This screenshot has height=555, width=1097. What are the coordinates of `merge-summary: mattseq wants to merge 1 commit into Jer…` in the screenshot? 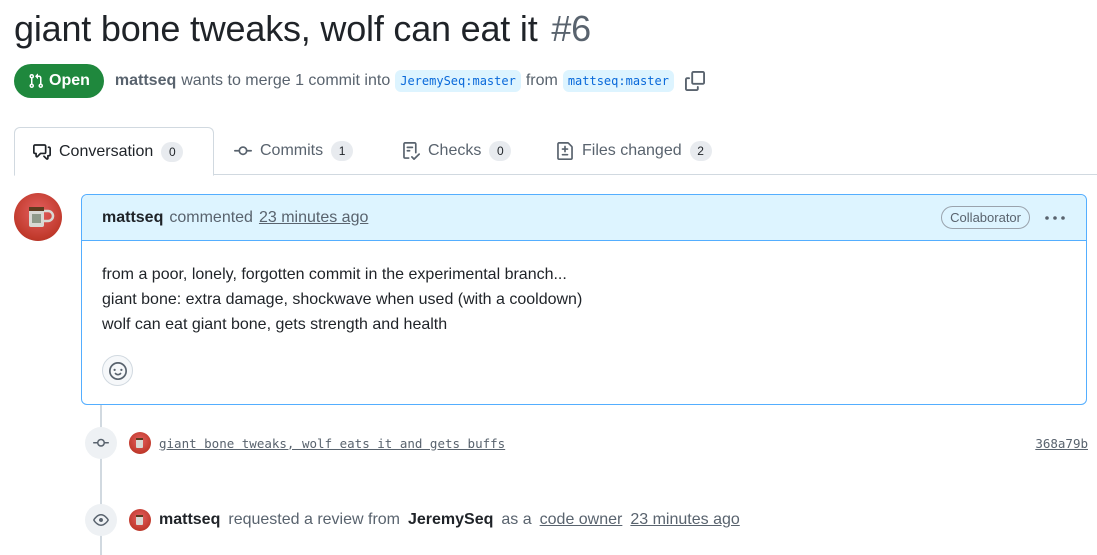 It's located at (410, 81).